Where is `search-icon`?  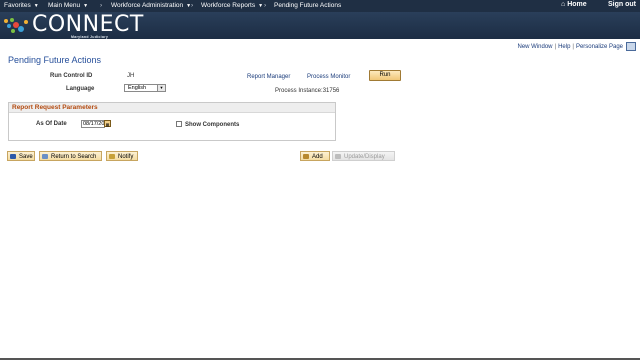 search-icon is located at coordinates (338, 156).